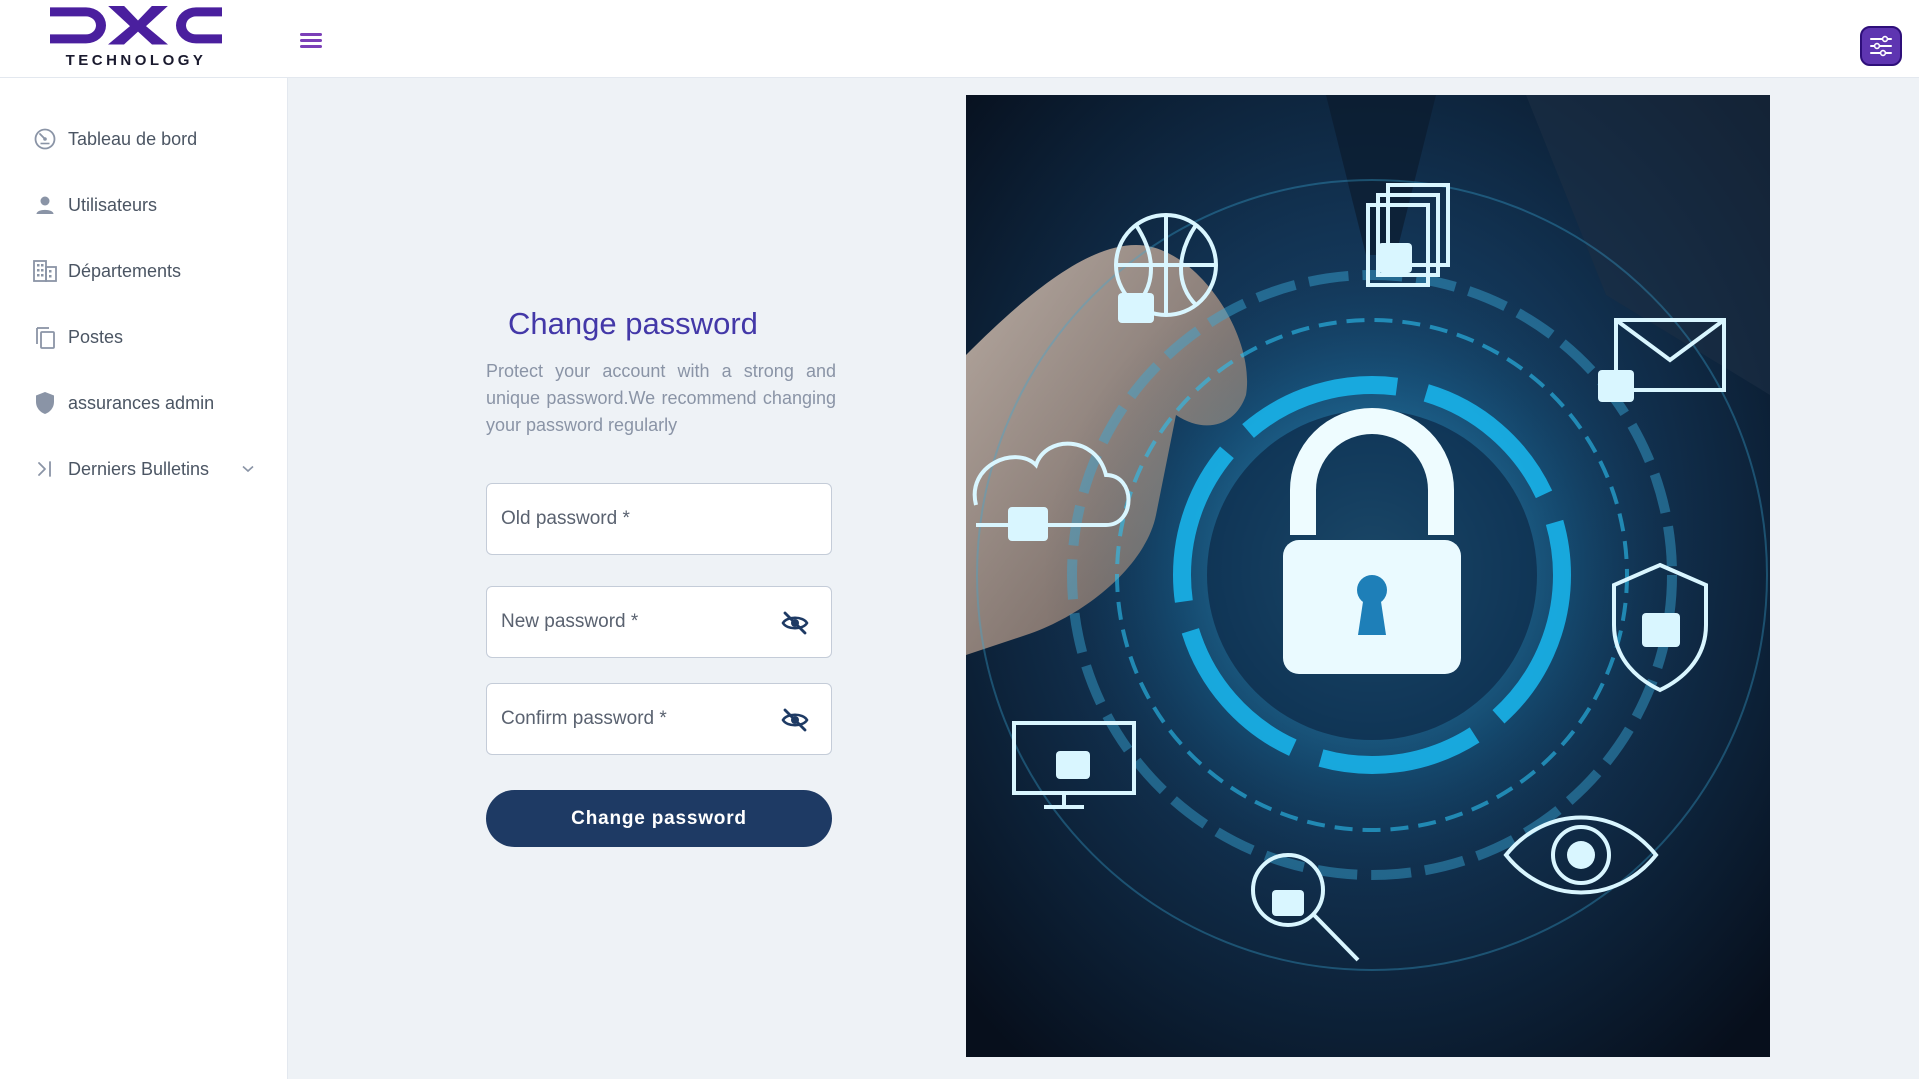  Describe the element at coordinates (45, 205) in the screenshot. I see `user-icon` at that location.